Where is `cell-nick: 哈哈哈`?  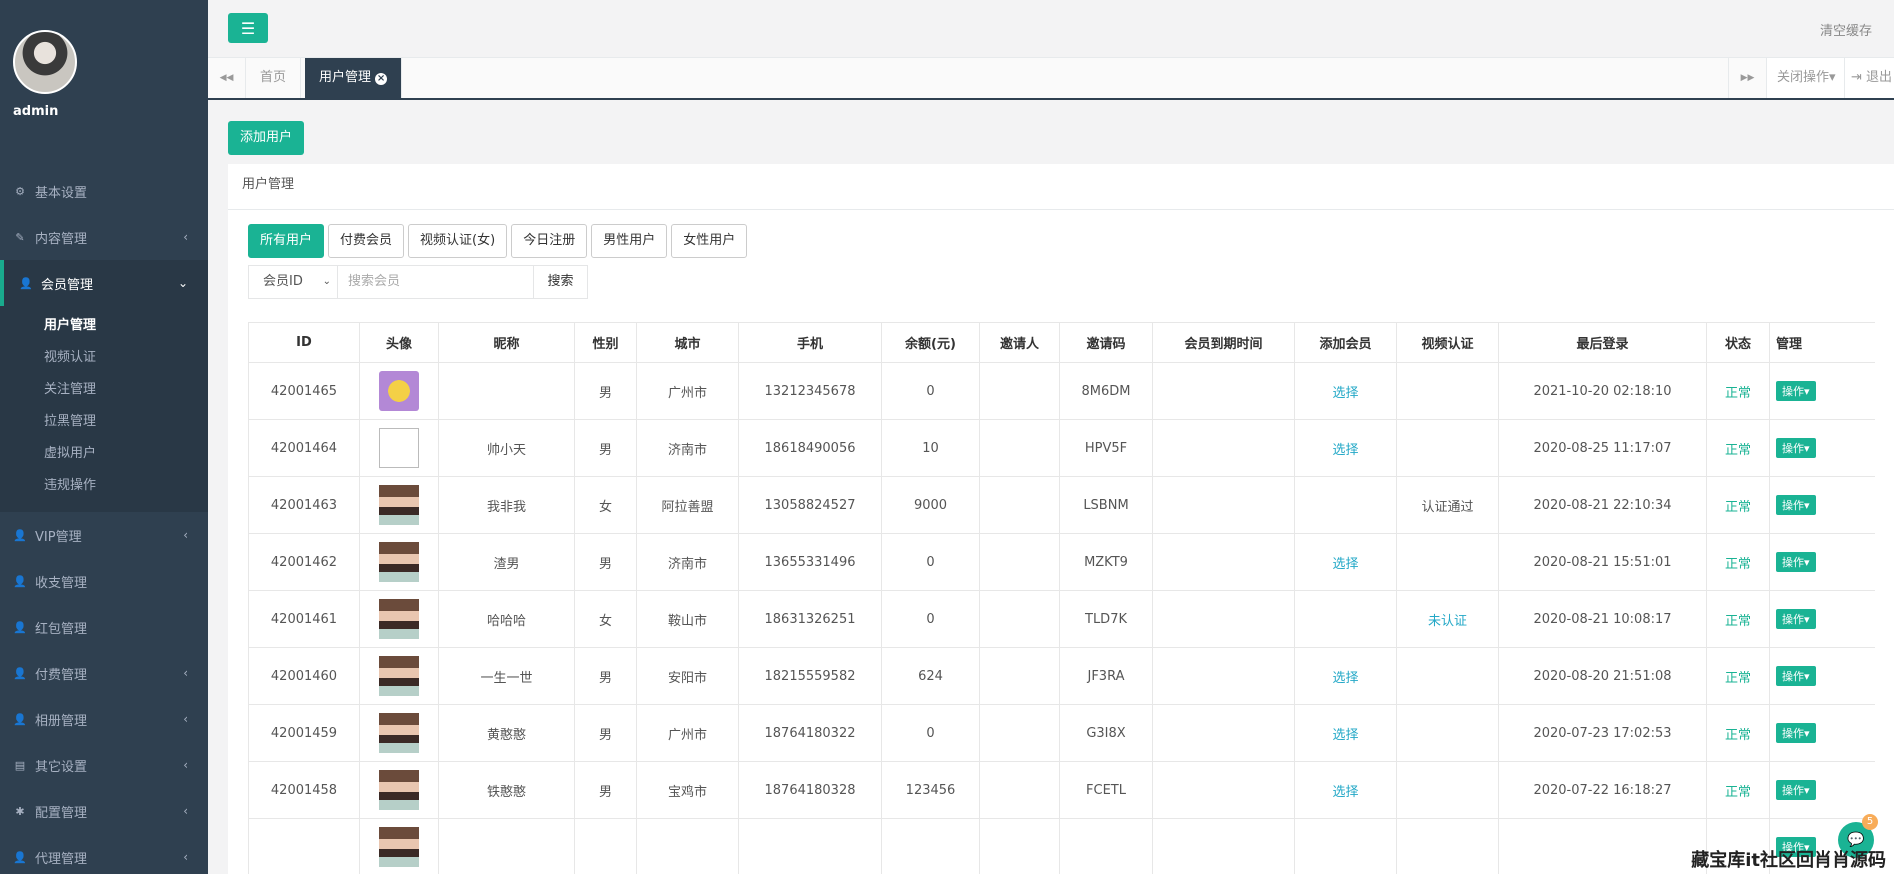 cell-nick: 哈哈哈 is located at coordinates (506, 619).